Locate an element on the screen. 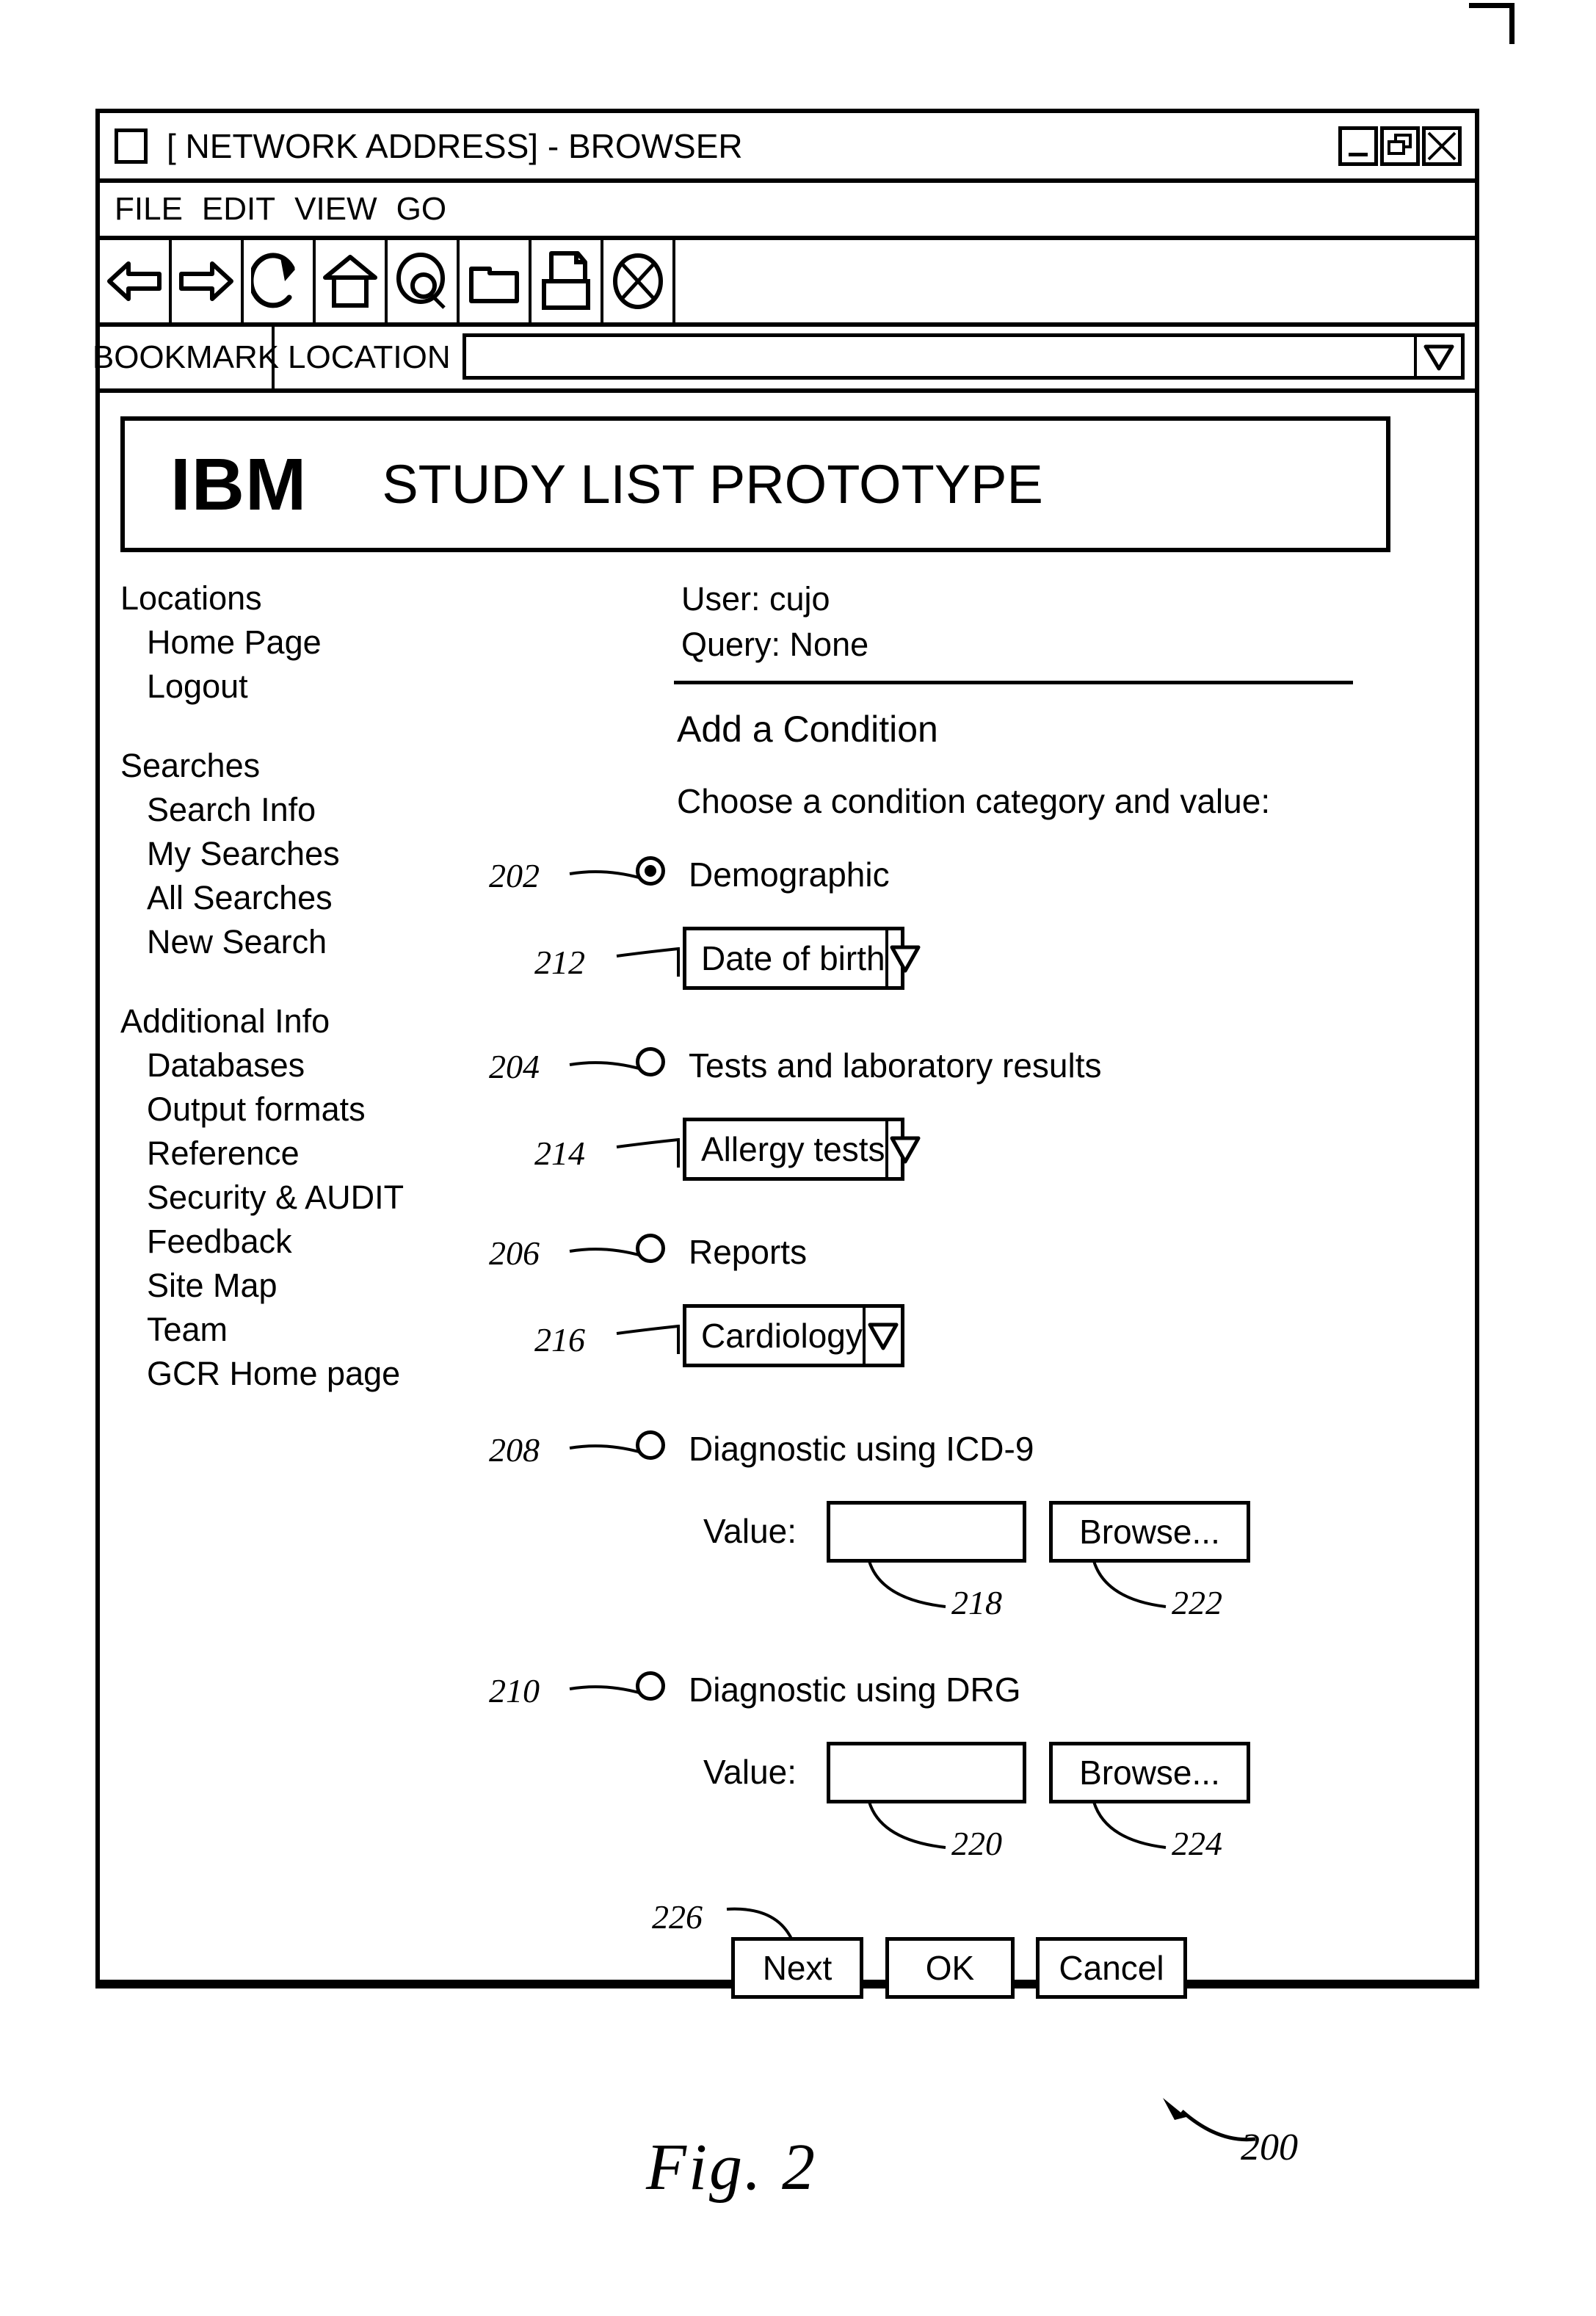 The height and width of the screenshot is (2316, 1596). radio-diagnostic-drg is located at coordinates (650, 1686).